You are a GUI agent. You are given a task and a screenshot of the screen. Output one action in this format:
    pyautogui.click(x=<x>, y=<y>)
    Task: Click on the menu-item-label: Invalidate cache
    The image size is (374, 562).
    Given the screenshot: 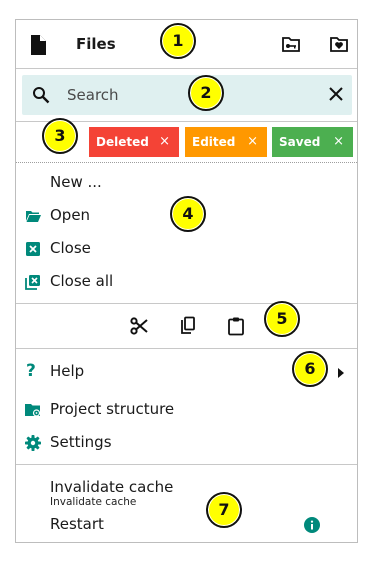 What is the action you would take?
    pyautogui.click(x=112, y=487)
    